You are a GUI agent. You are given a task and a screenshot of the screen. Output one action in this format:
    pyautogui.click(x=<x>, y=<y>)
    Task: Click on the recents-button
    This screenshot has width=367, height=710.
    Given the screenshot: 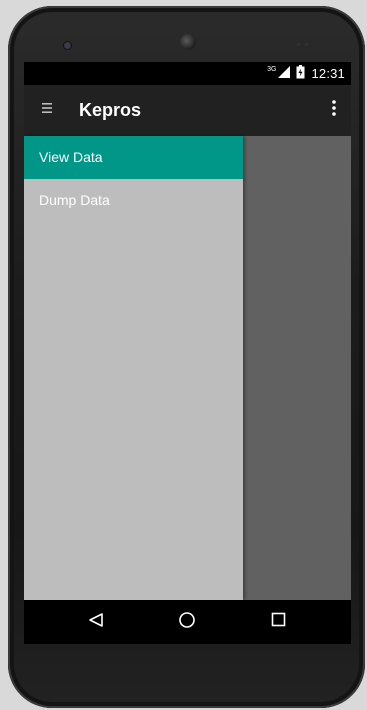 What is the action you would take?
    pyautogui.click(x=278, y=622)
    